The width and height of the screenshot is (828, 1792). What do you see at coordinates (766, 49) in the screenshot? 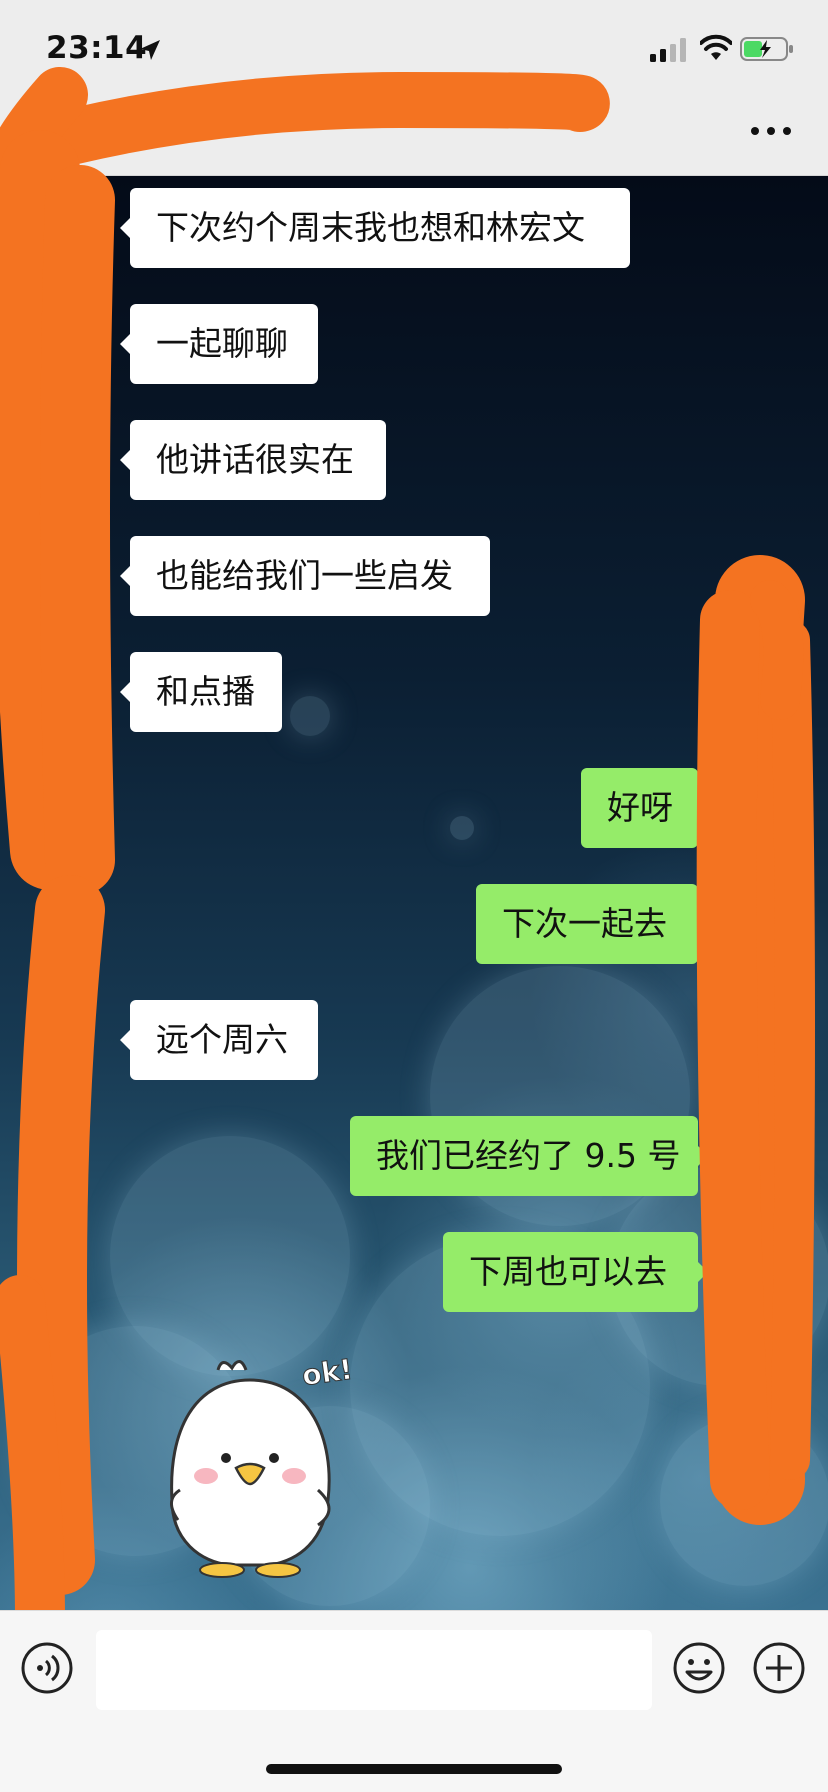
I see `battery-charging-icon` at bounding box center [766, 49].